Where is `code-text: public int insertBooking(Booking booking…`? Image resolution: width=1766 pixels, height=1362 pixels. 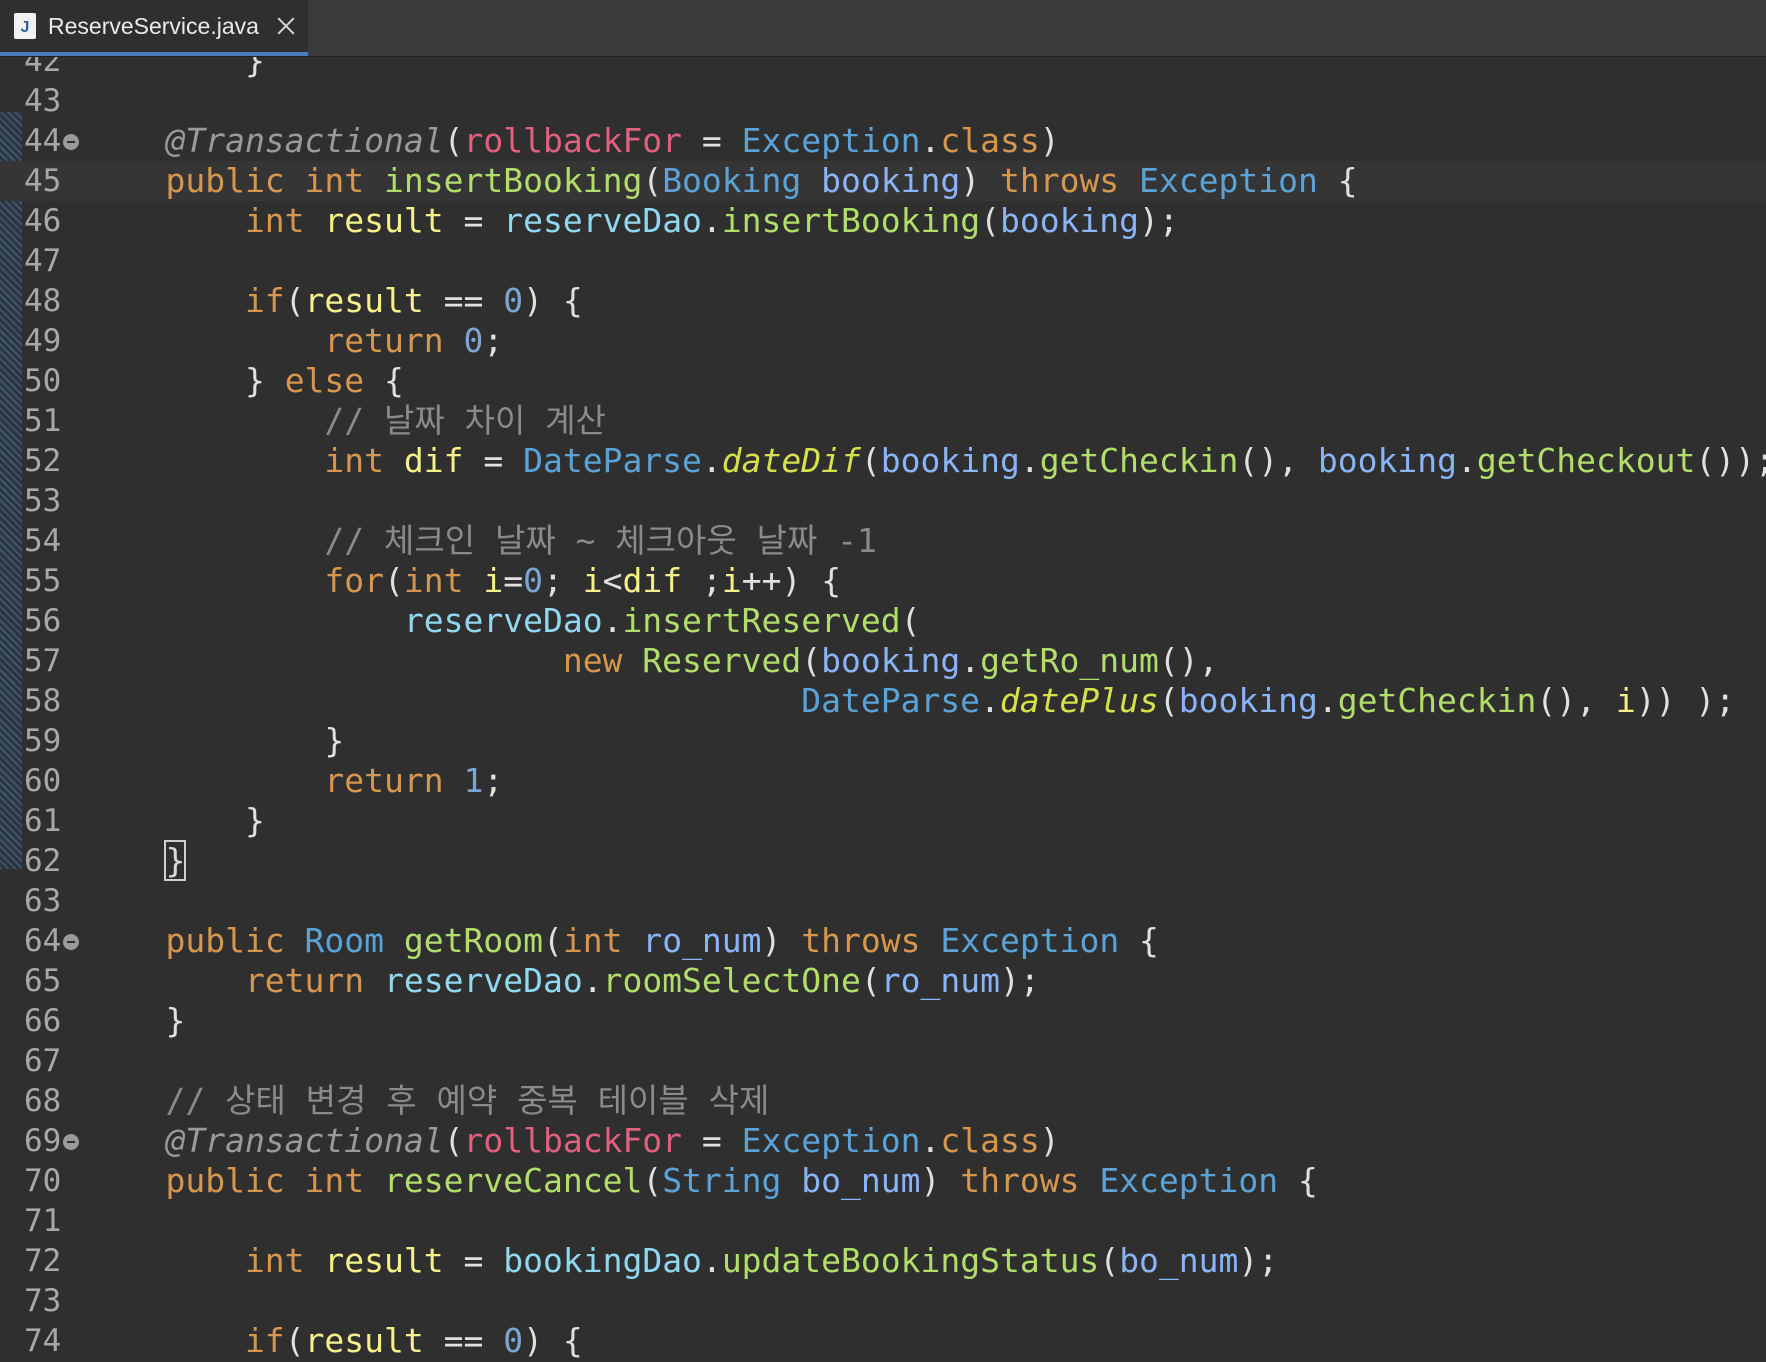 code-text: public int insertBooking(Booking booking… is located at coordinates (722, 181).